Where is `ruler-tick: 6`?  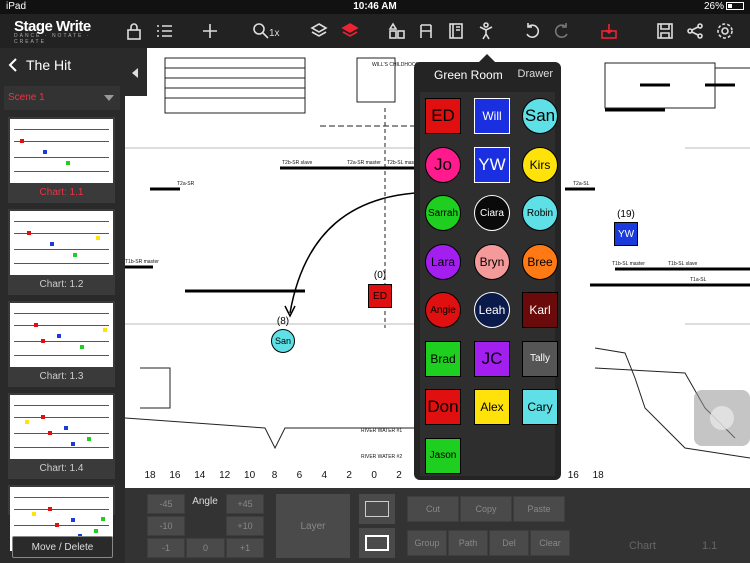 ruler-tick: 6 is located at coordinates (299, 475).